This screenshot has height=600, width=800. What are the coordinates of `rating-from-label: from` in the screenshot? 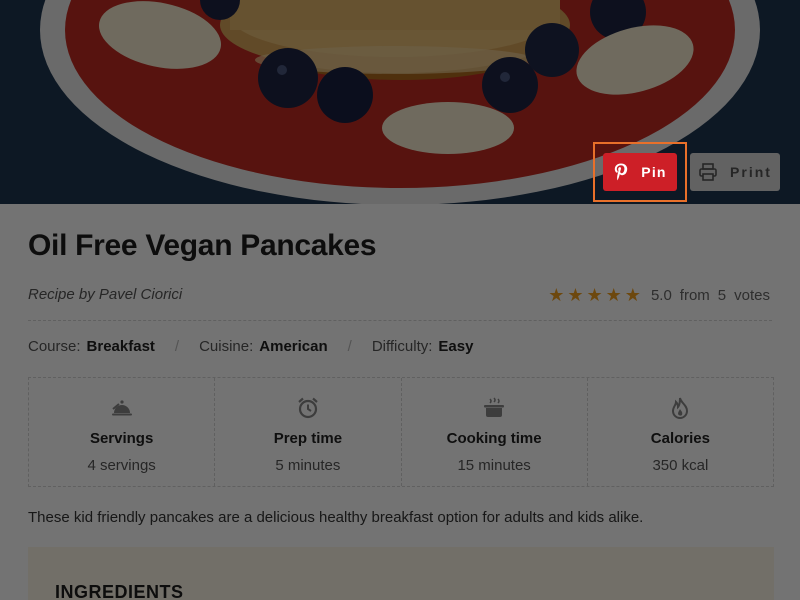 It's located at (694, 295).